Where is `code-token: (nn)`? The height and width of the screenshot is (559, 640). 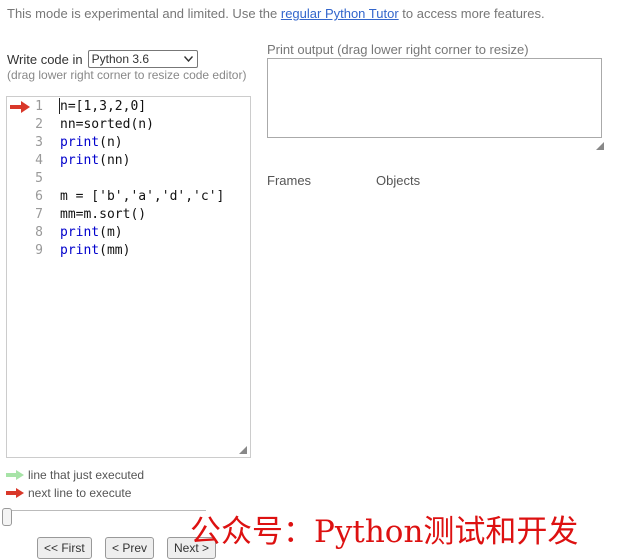
code-token: (nn) is located at coordinates (115, 160).